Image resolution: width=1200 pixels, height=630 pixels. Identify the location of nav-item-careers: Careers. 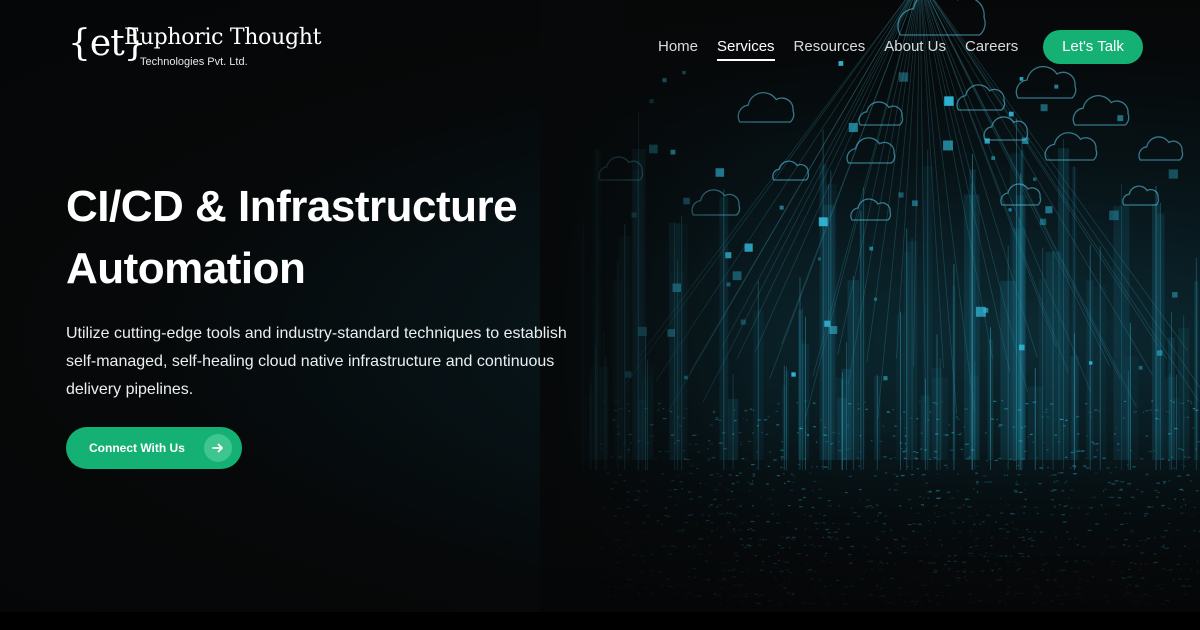
(991, 47).